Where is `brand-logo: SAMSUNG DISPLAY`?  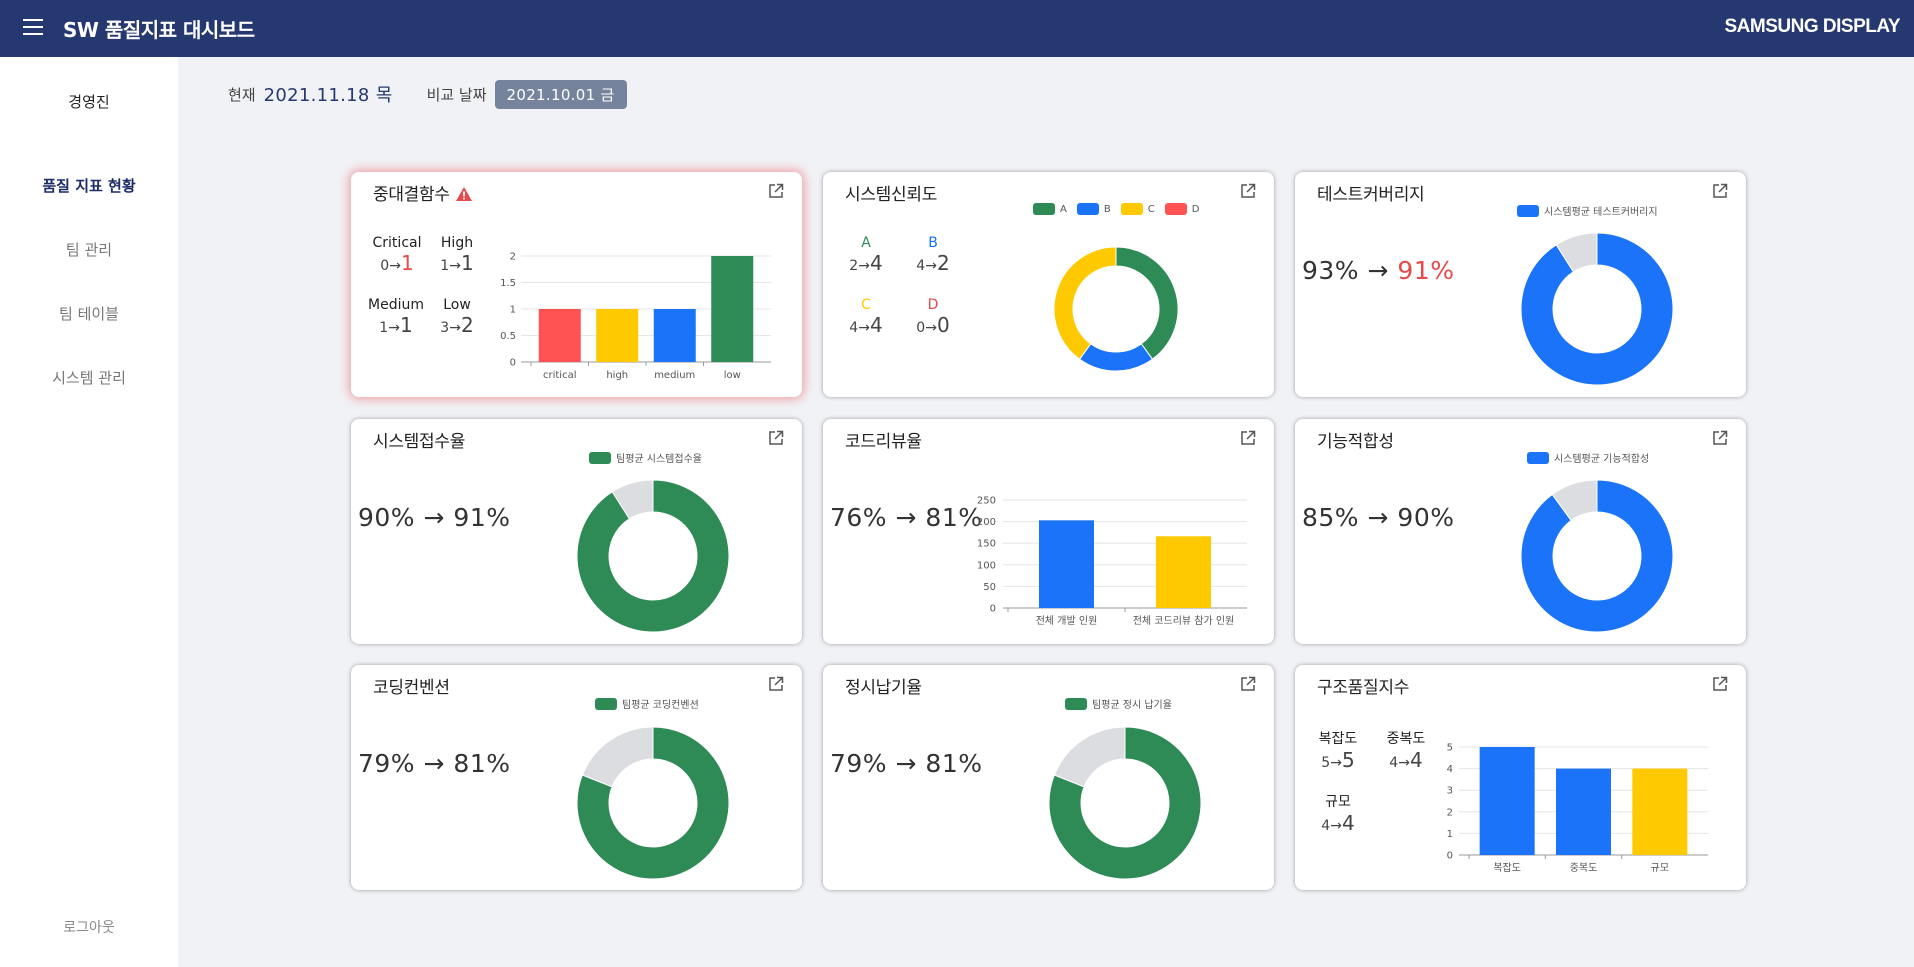
brand-logo: SAMSUNG DISPLAY is located at coordinates (1812, 26).